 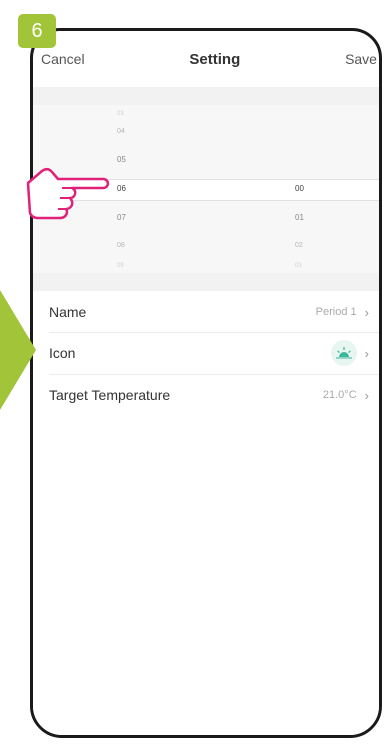 I want to click on hour-option: 05, so click(x=121, y=160).